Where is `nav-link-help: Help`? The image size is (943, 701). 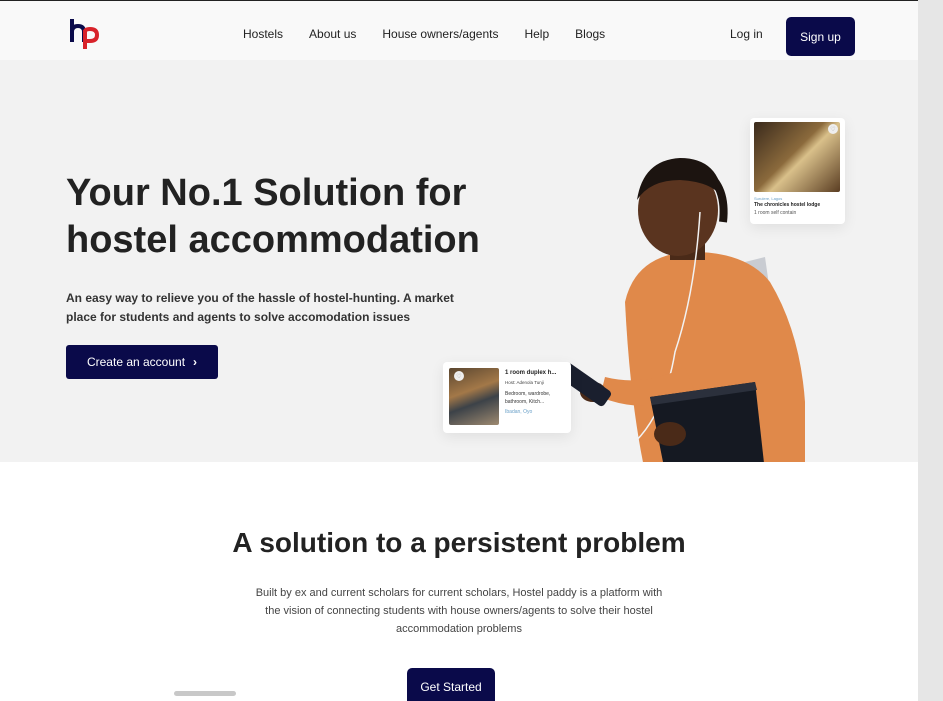
nav-link-help: Help is located at coordinates (536, 34).